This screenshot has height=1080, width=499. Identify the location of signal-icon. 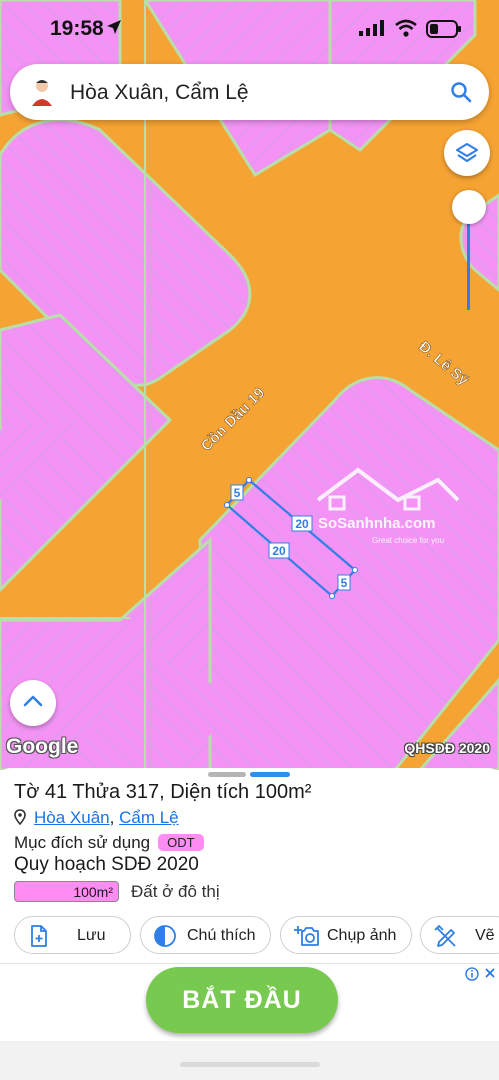
(371, 28).